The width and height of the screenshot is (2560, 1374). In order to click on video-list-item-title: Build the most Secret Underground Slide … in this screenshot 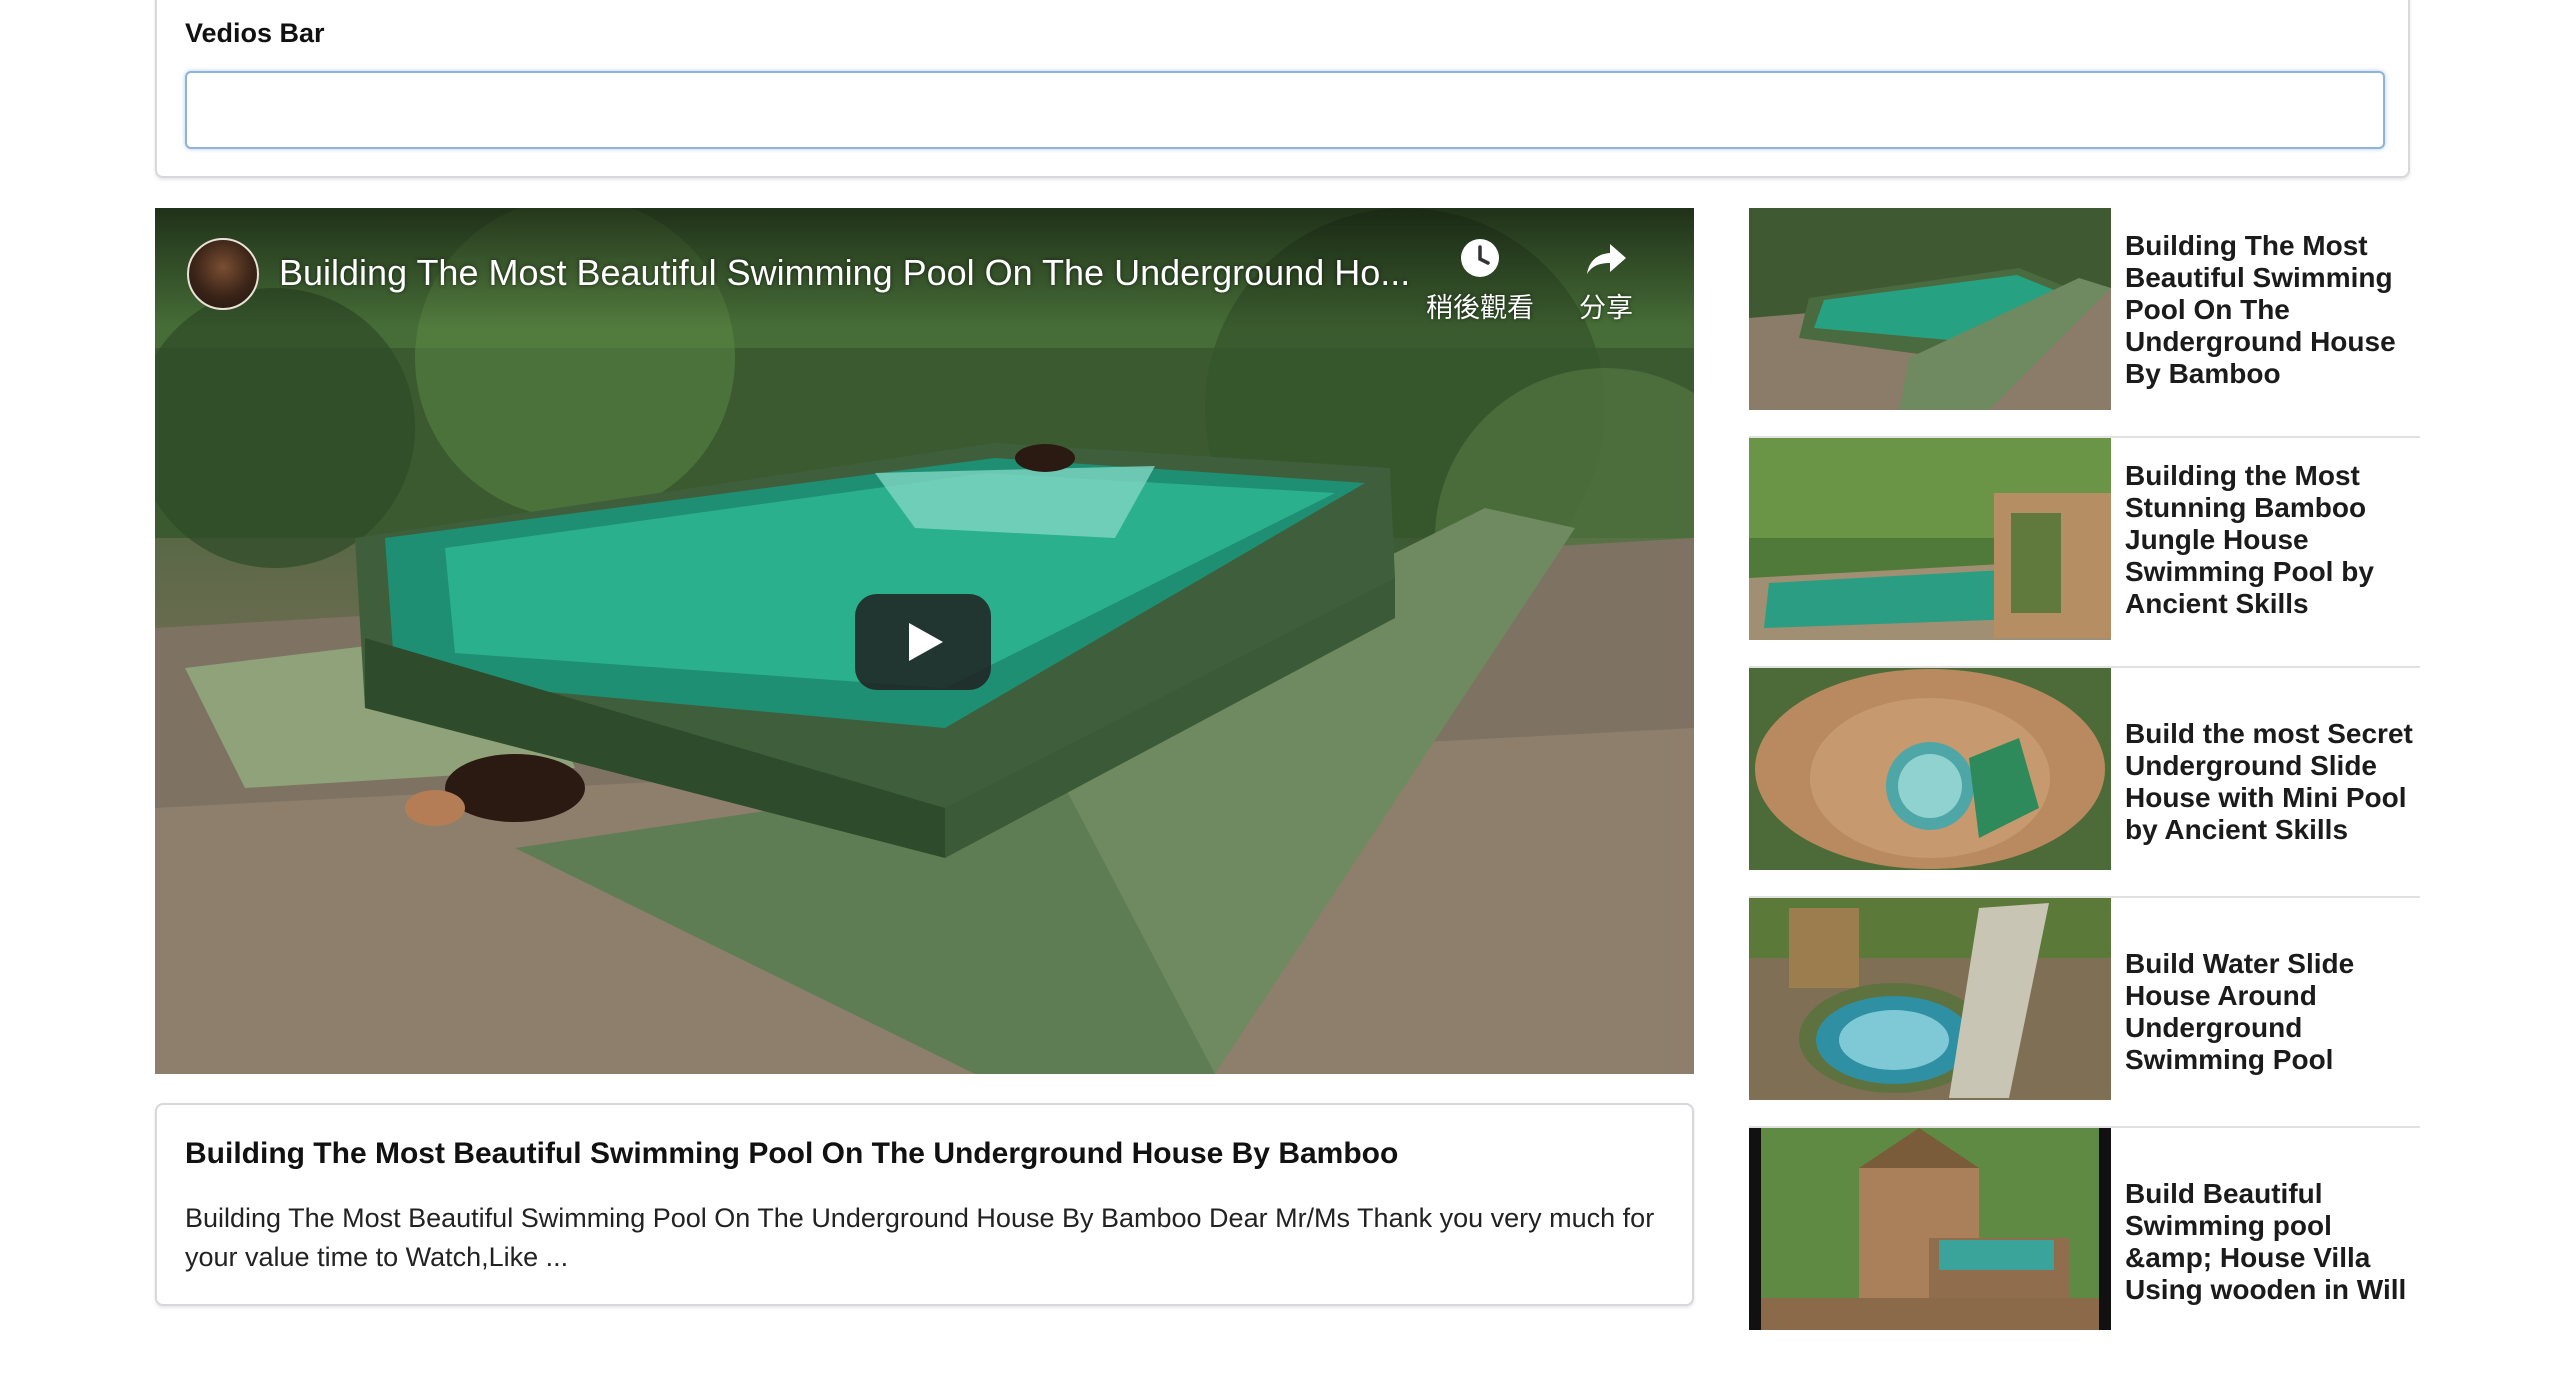, I will do `click(2270, 782)`.